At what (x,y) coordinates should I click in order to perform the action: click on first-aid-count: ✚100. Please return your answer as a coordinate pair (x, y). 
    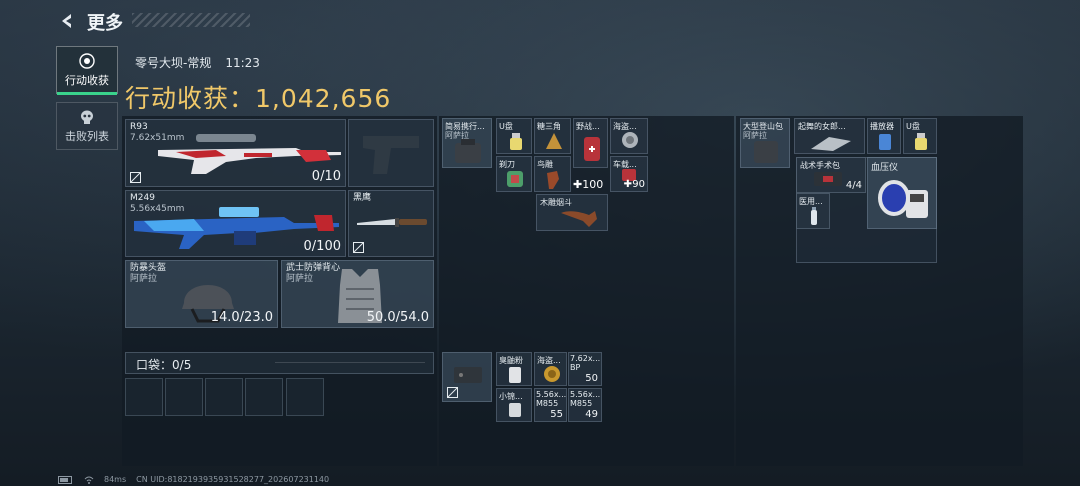
    Looking at the image, I should click on (588, 184).